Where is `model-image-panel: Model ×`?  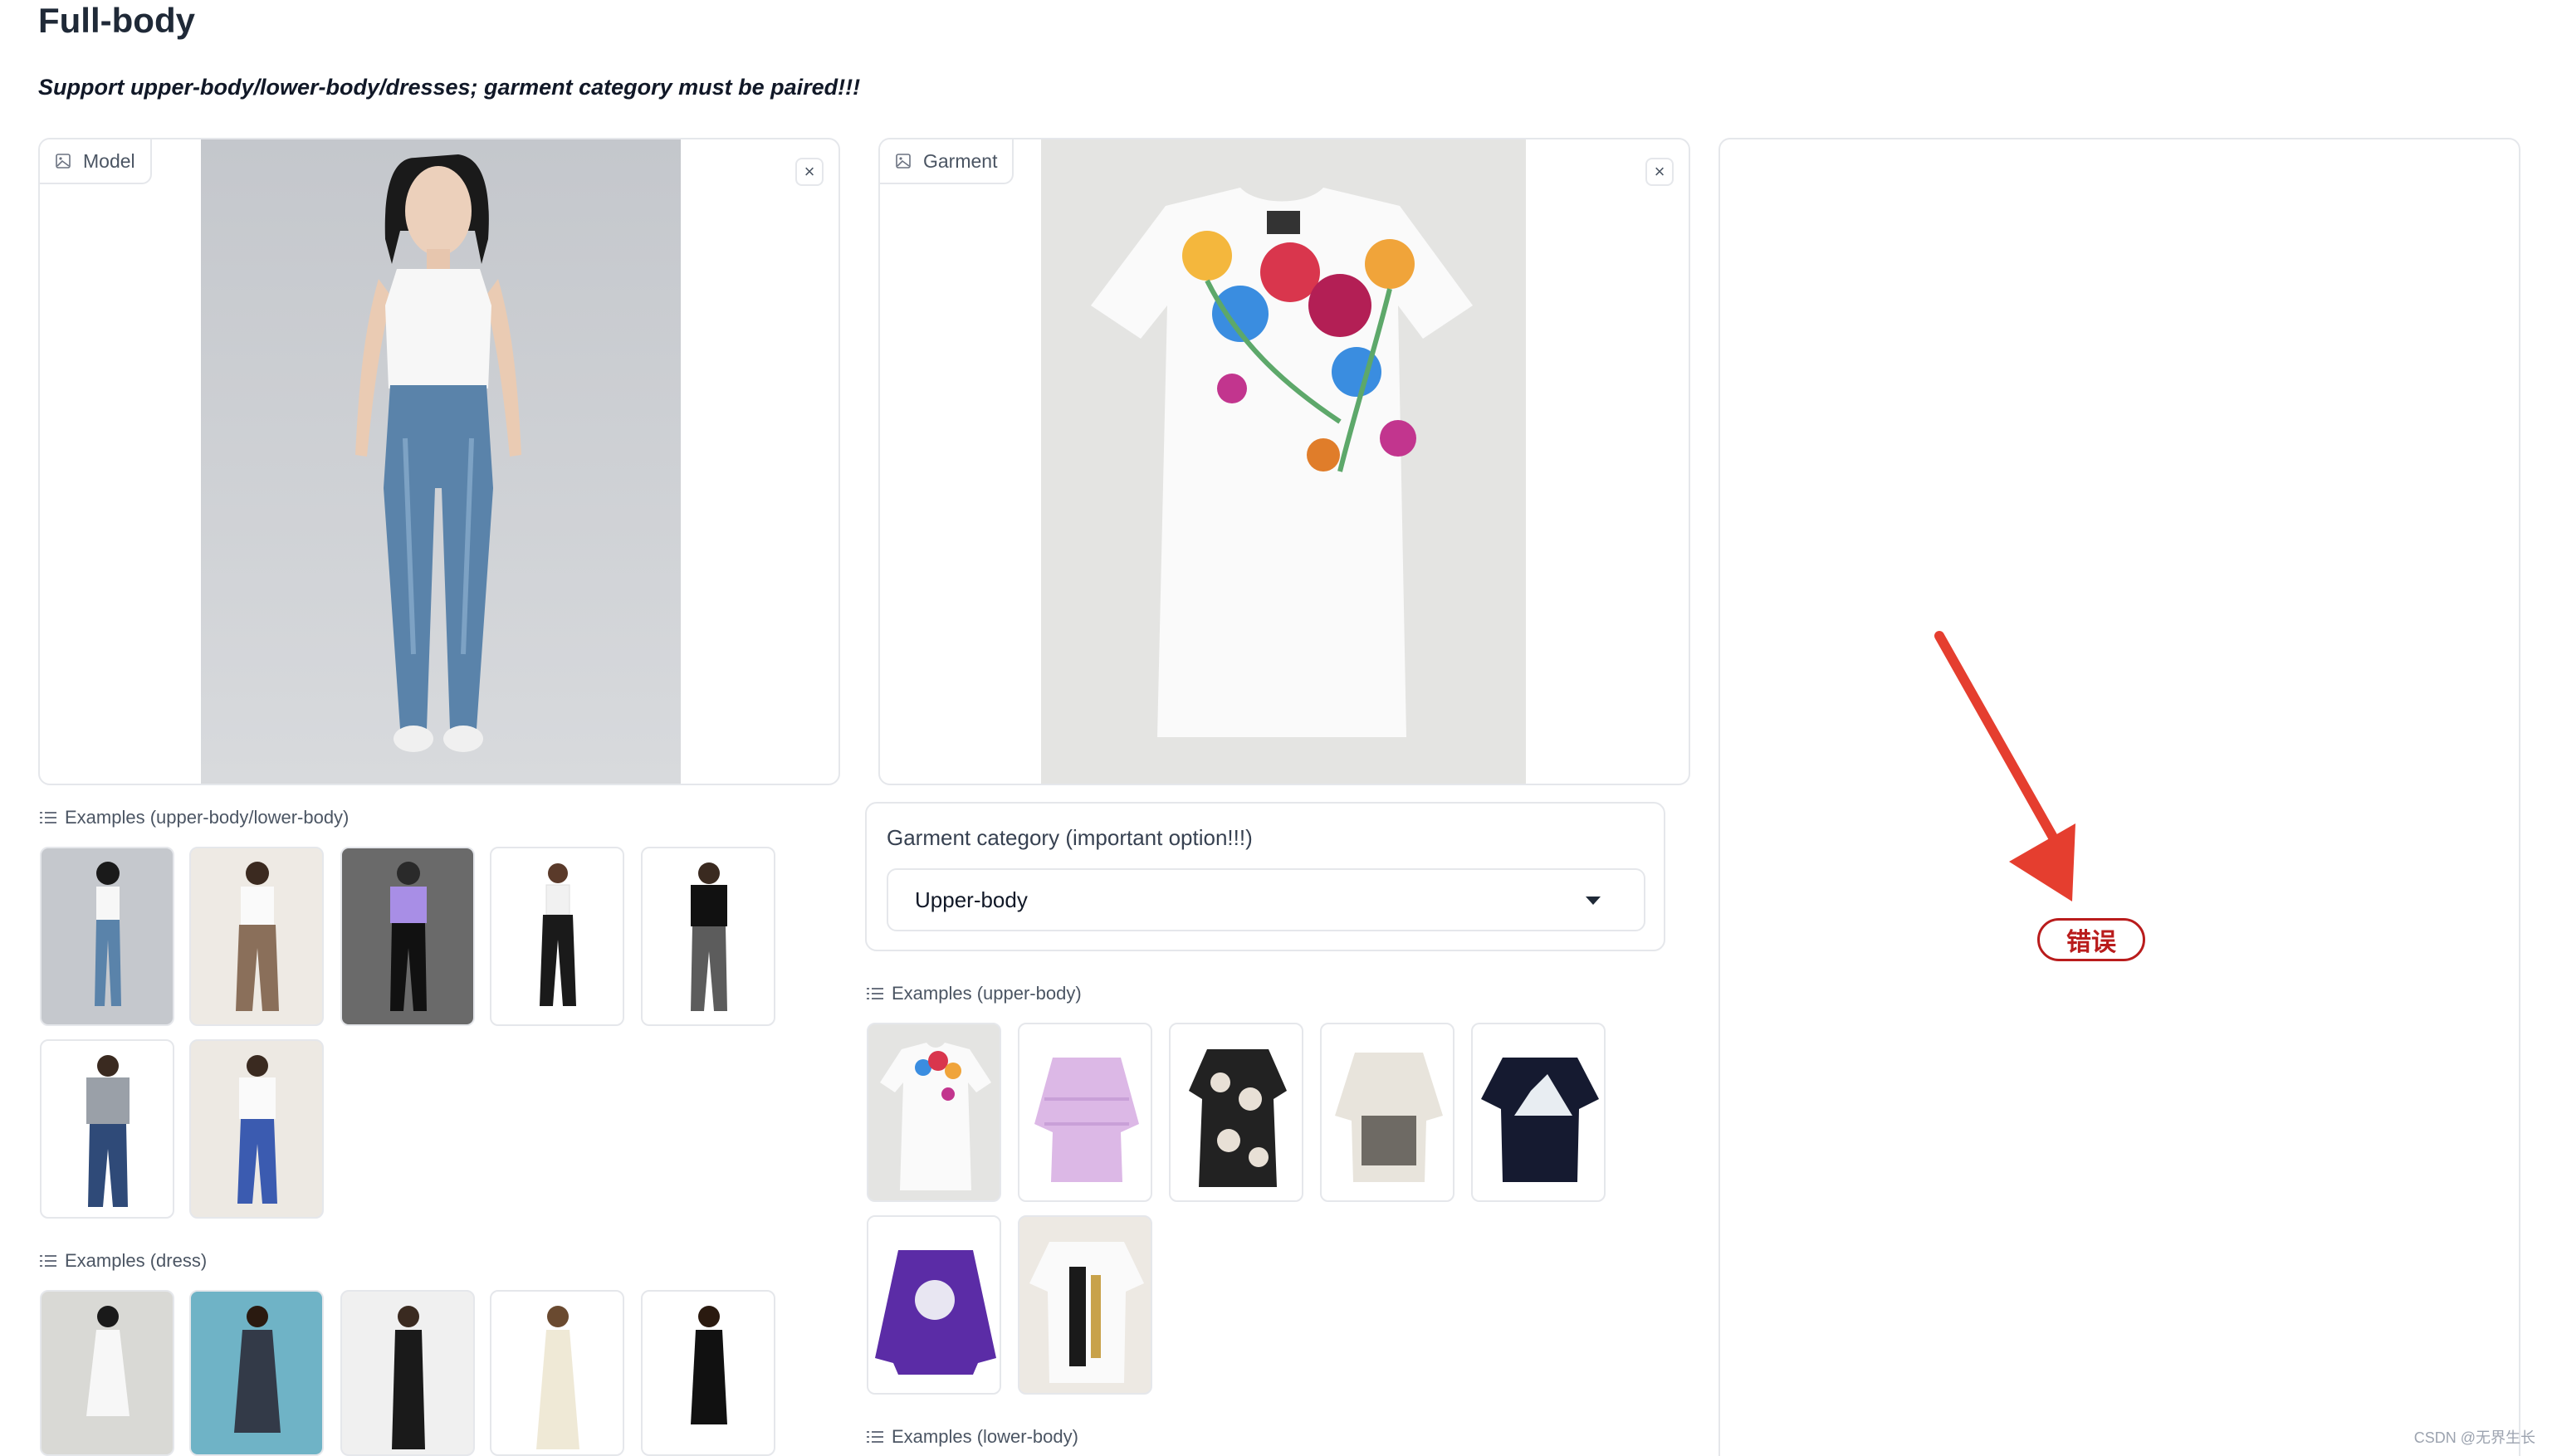 model-image-panel: Model × is located at coordinates (439, 461).